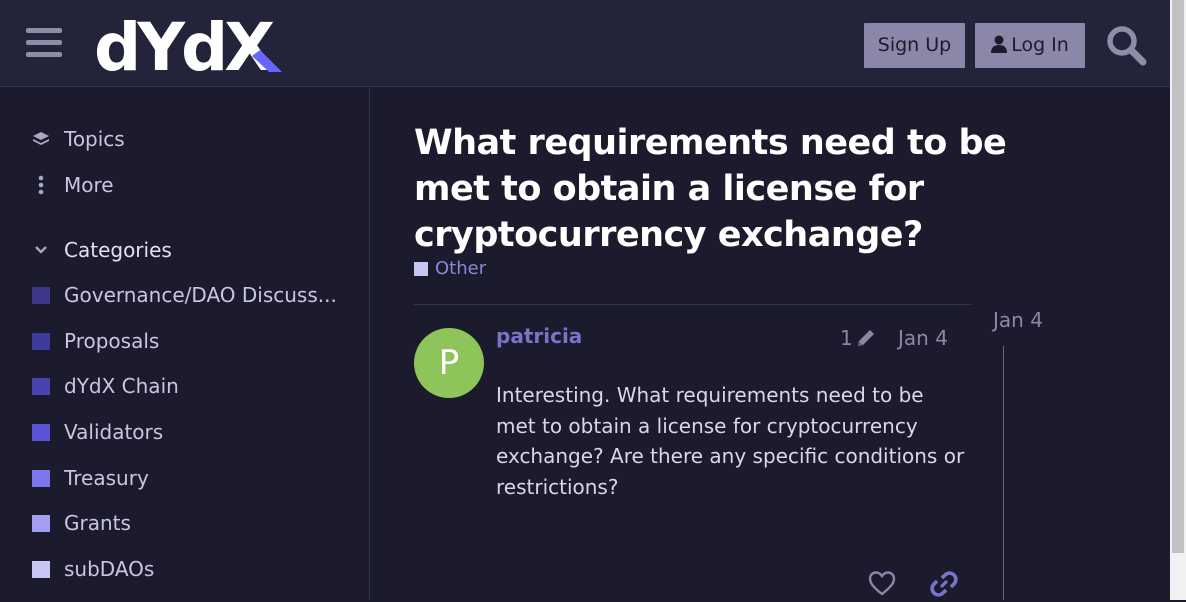  I want to click on scrollbar-thumb, so click(1178, 276).